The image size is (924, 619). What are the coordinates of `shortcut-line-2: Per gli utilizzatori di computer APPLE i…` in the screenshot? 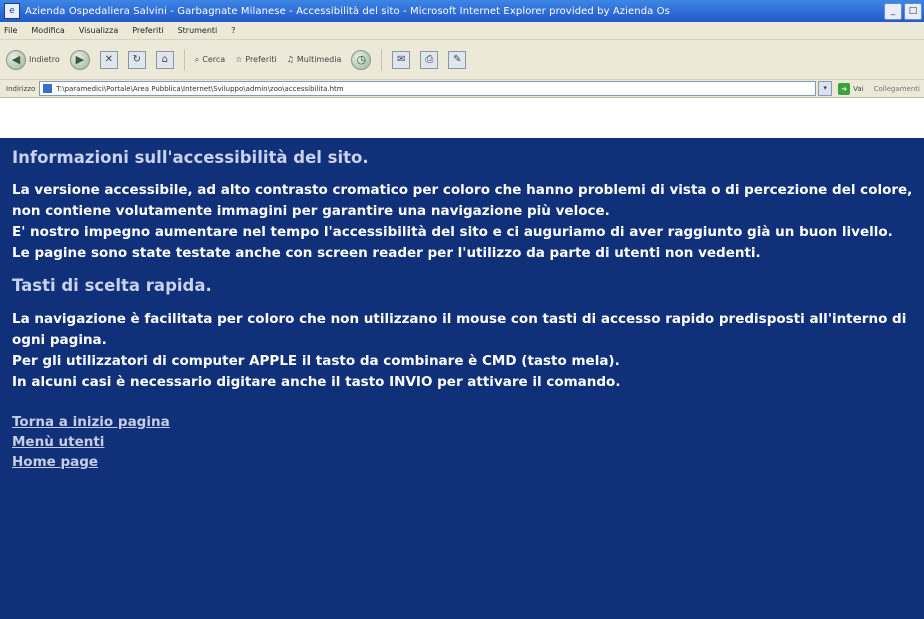 It's located at (316, 361).